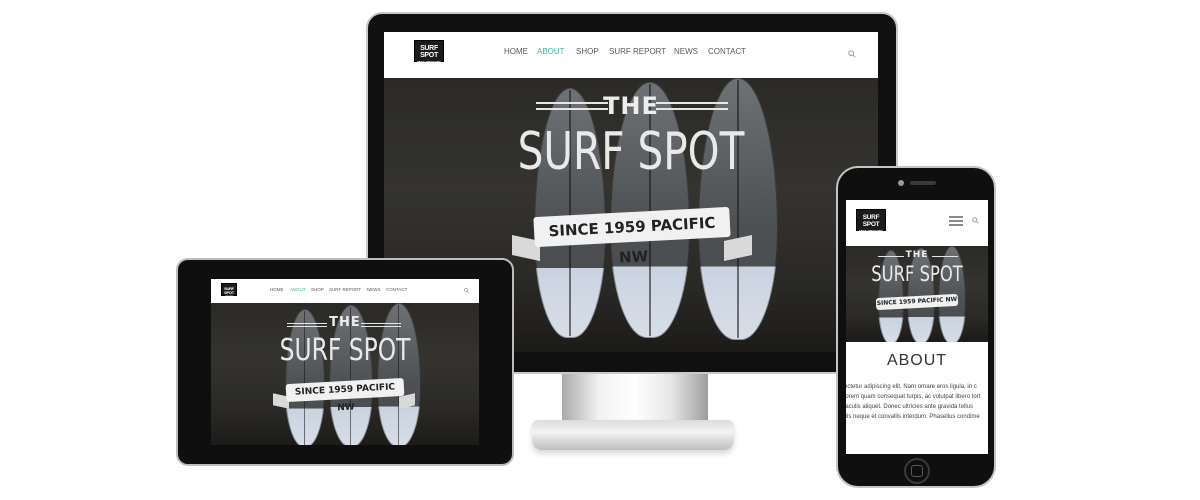 The height and width of the screenshot is (500, 1200). Describe the element at coordinates (923, 183) in the screenshot. I see `speaker-grille` at that location.